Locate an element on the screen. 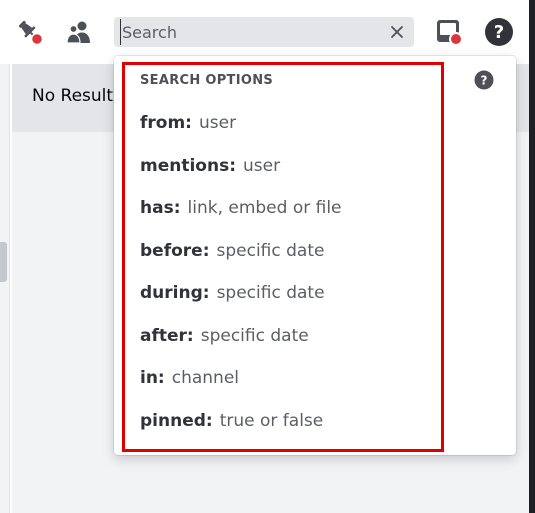  option-key: mentions: is located at coordinates (188, 166).